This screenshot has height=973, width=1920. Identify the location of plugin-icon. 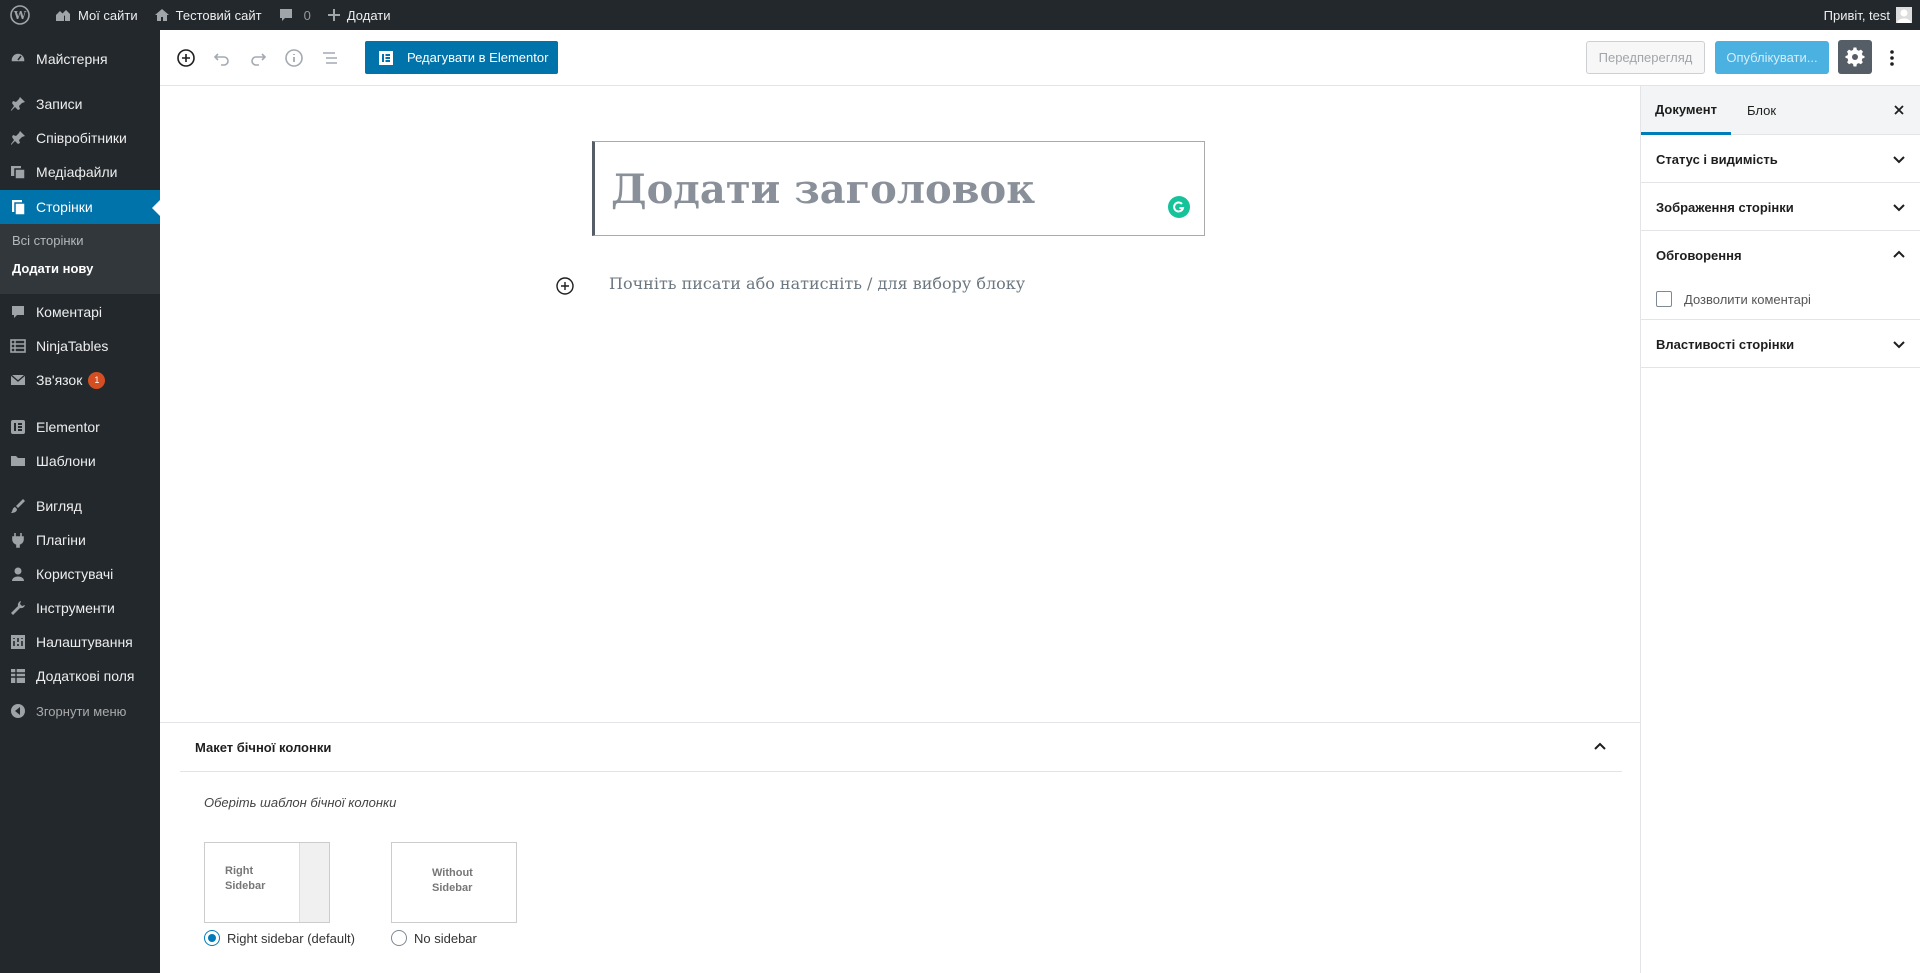
(18, 540).